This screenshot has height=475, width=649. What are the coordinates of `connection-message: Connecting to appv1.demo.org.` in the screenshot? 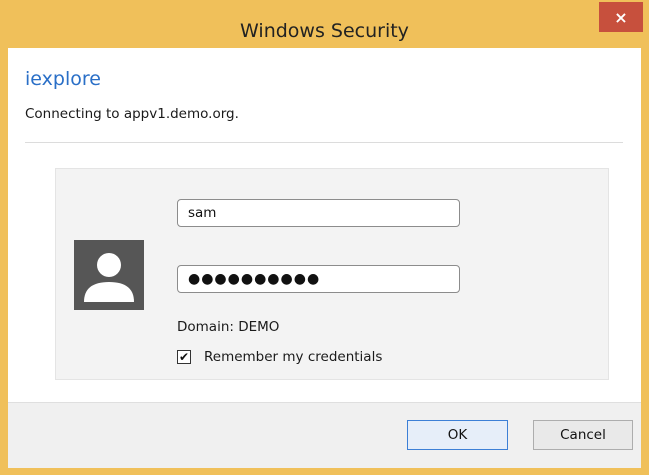 It's located at (132, 114).